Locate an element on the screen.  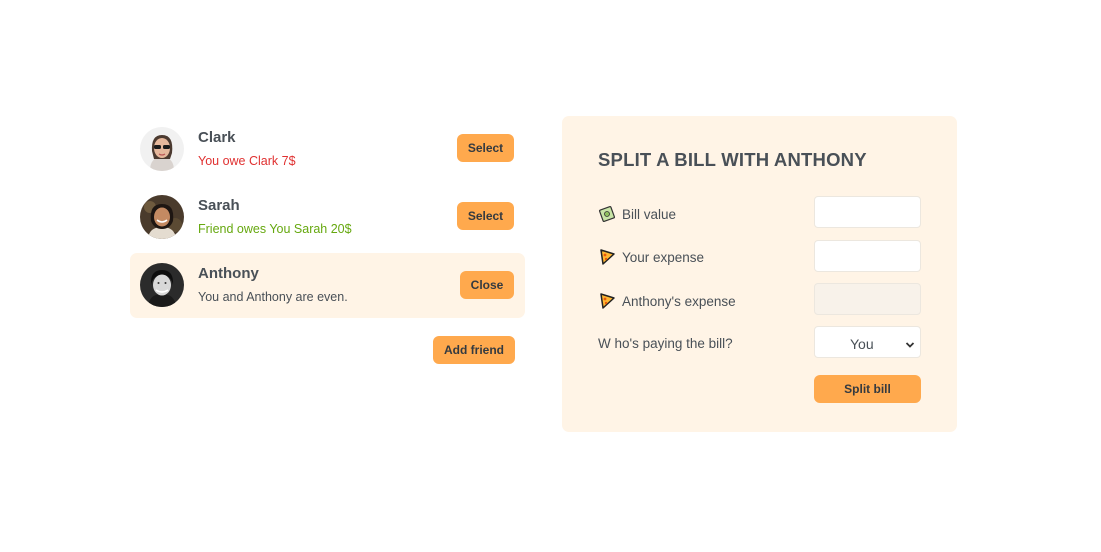
form-title: SPLIT A BILL WITH ANTHONY is located at coordinates (732, 159).